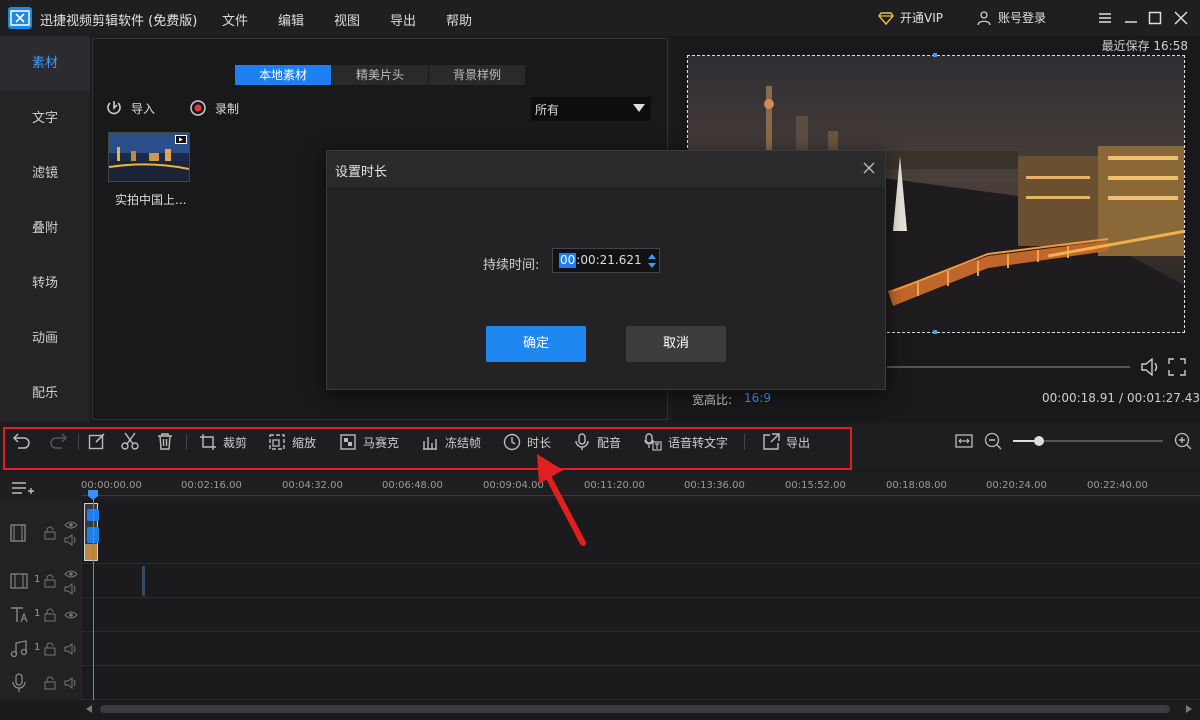  I want to click on music-note-icon, so click(19, 649).